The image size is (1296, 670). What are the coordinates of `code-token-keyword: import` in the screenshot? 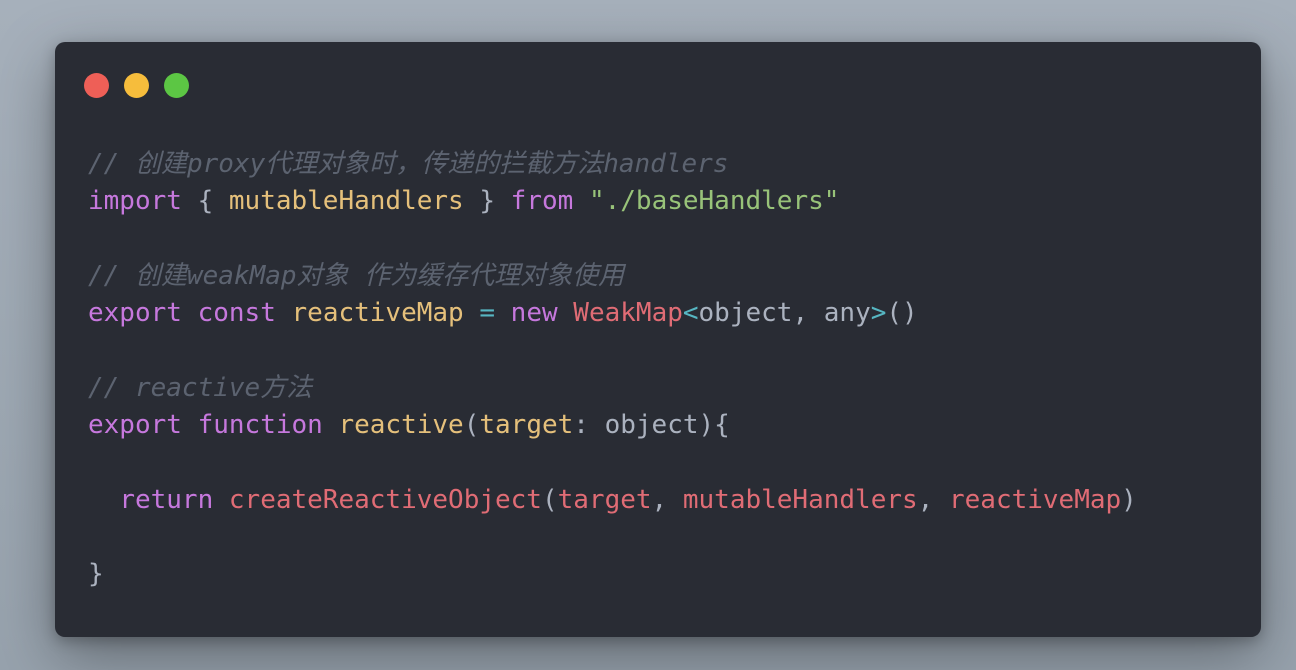 It's located at (135, 201).